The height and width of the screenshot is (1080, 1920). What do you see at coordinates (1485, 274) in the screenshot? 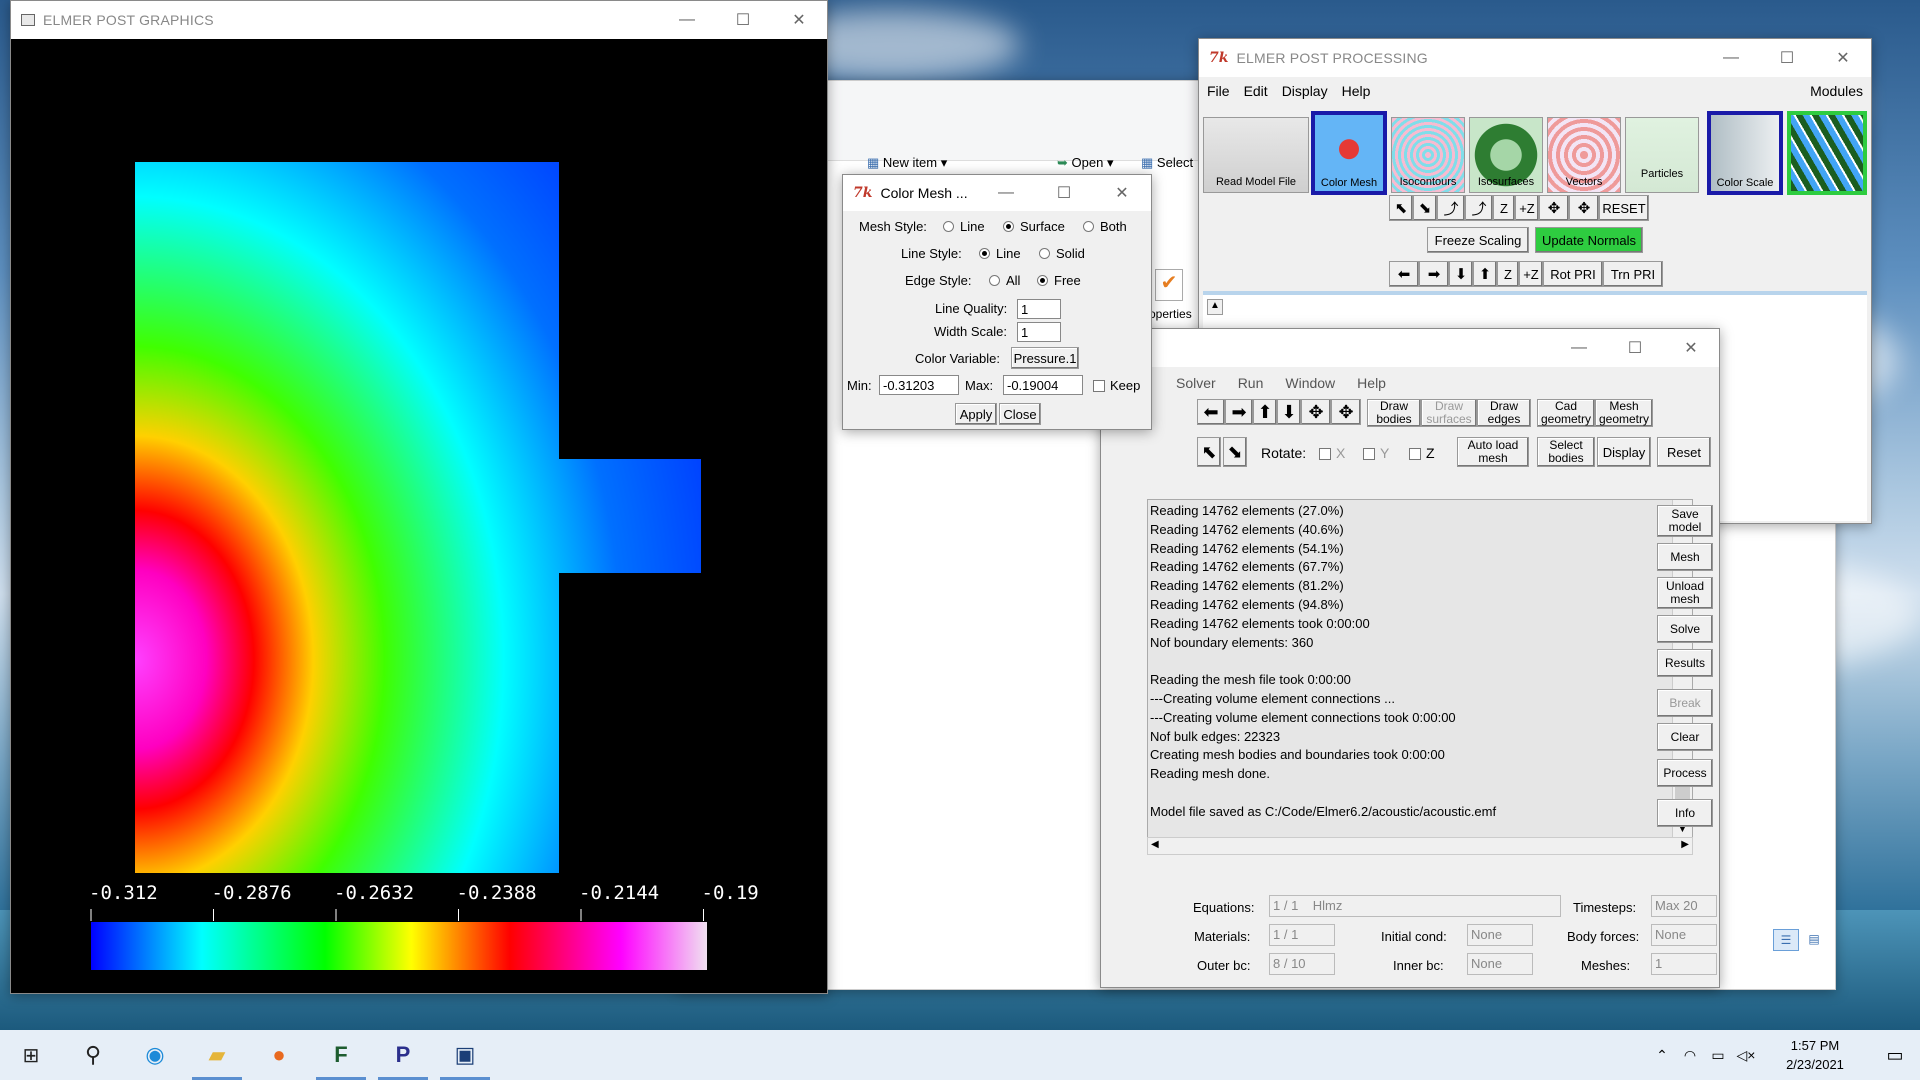
I see `arrow-up-icon: ⬆` at bounding box center [1485, 274].